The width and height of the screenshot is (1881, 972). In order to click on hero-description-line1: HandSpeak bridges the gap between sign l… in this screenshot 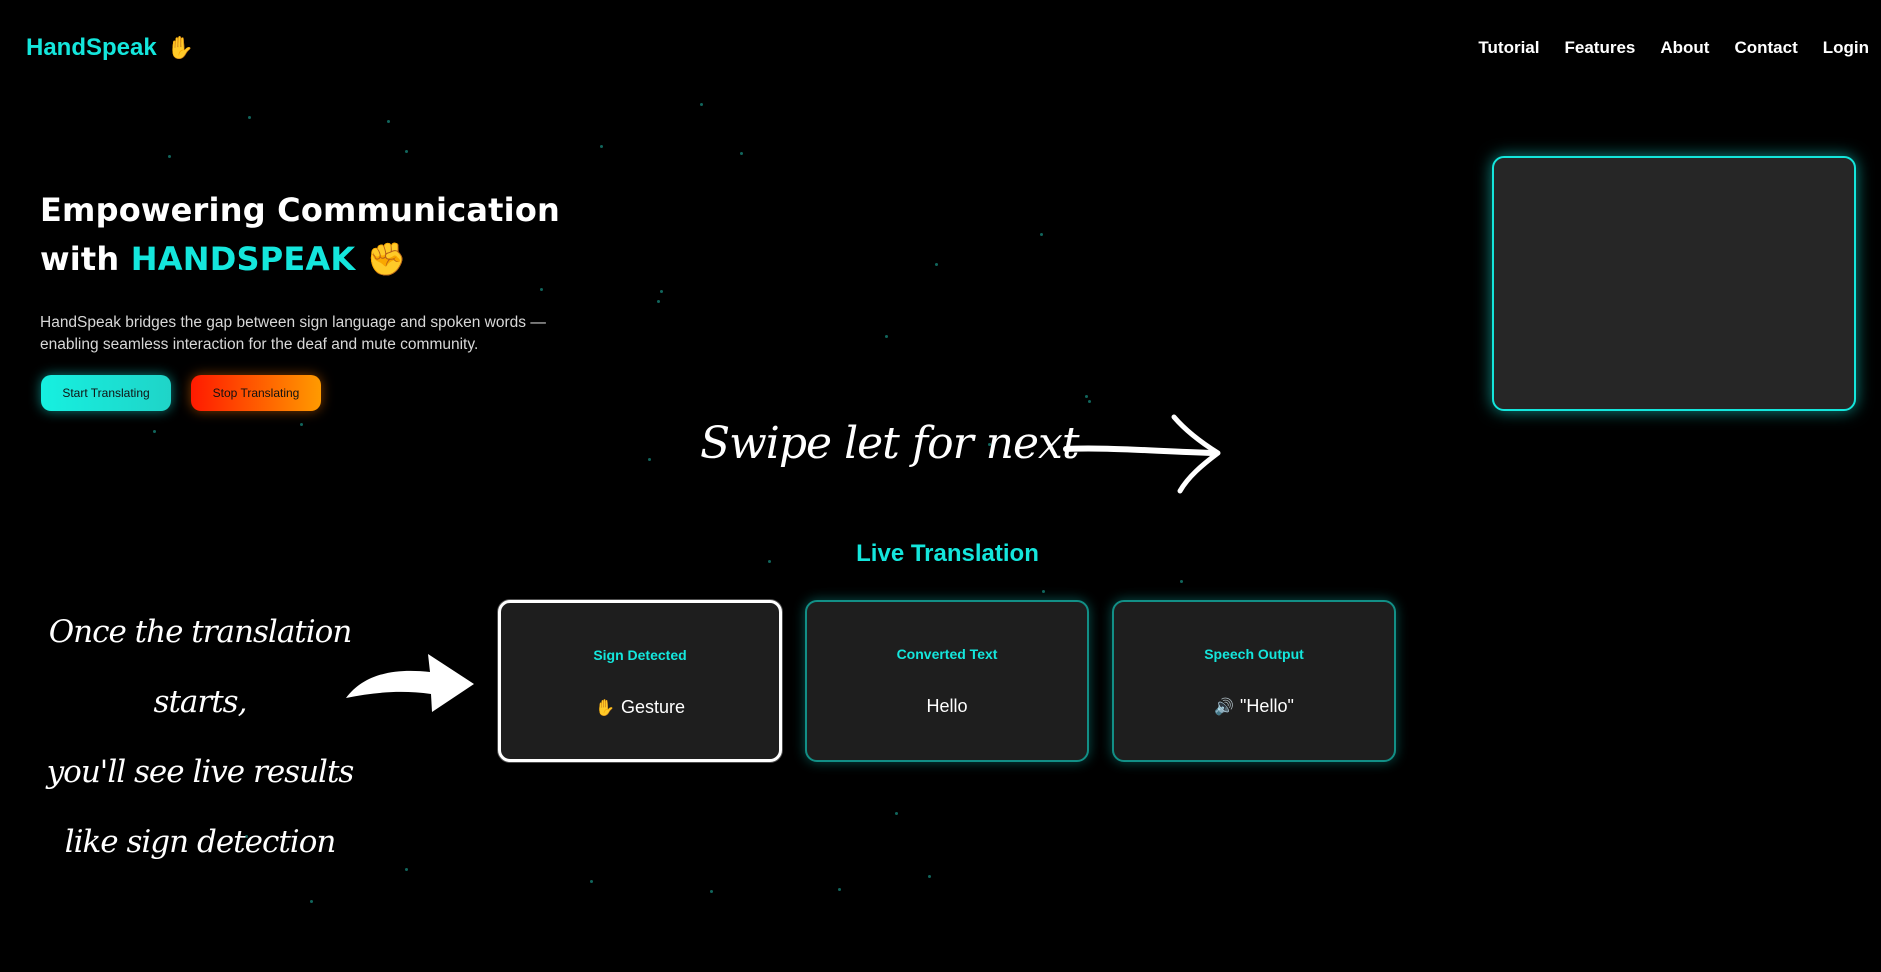, I will do `click(293, 322)`.